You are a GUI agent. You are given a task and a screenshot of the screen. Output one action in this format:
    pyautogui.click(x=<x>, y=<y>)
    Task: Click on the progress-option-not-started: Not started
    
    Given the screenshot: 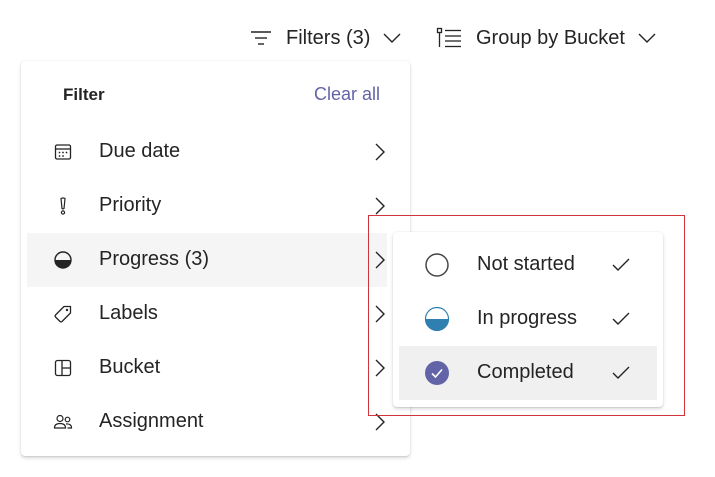 What is the action you would take?
    pyautogui.click(x=528, y=265)
    